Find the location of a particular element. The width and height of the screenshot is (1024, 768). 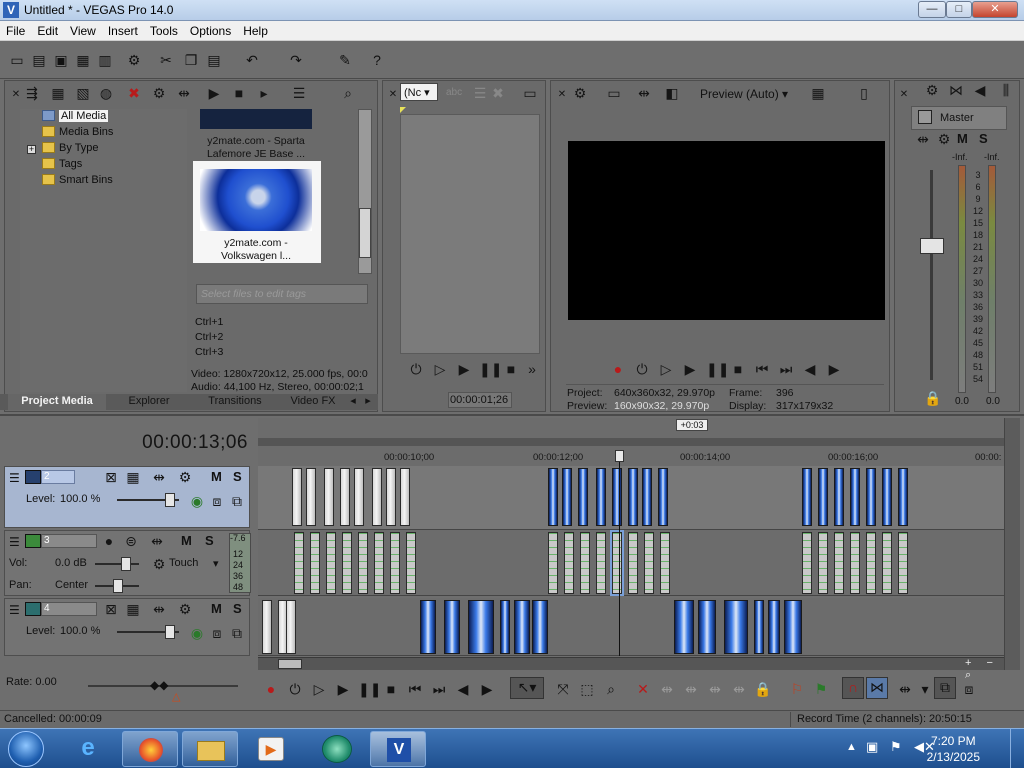

tree-item-smart-bins: Smart Bins is located at coordinates (77, 182).